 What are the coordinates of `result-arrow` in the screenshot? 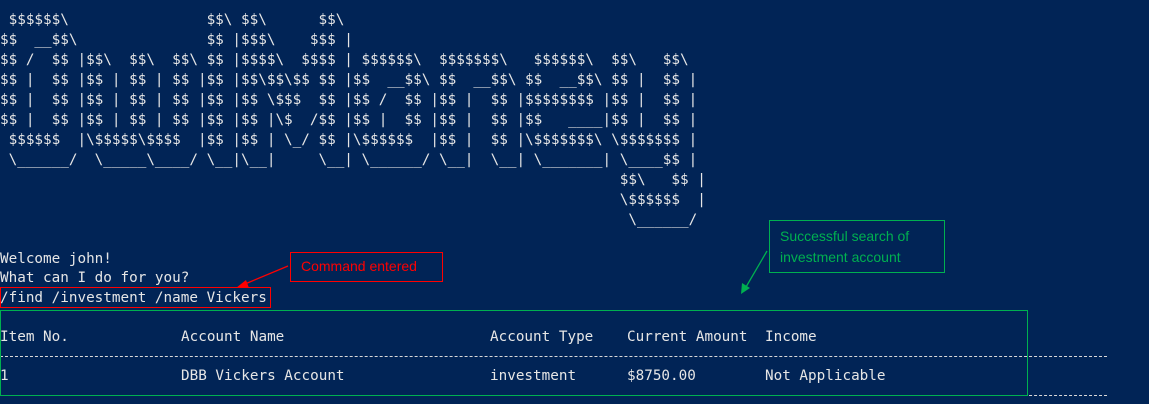 It's located at (756, 269).